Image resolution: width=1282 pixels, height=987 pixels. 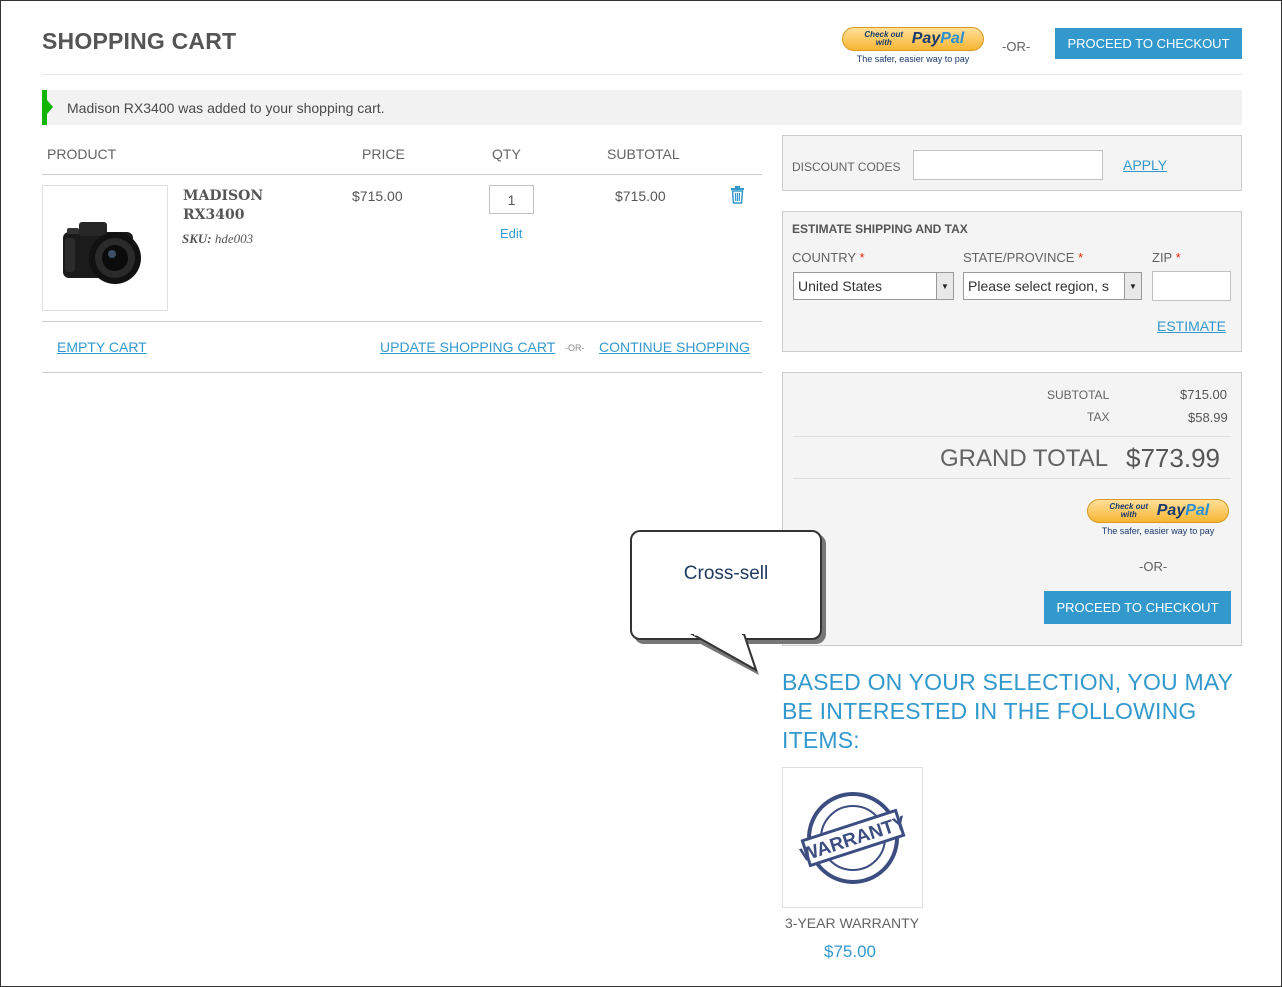 I want to click on discount-code-input, so click(x=1008, y=165).